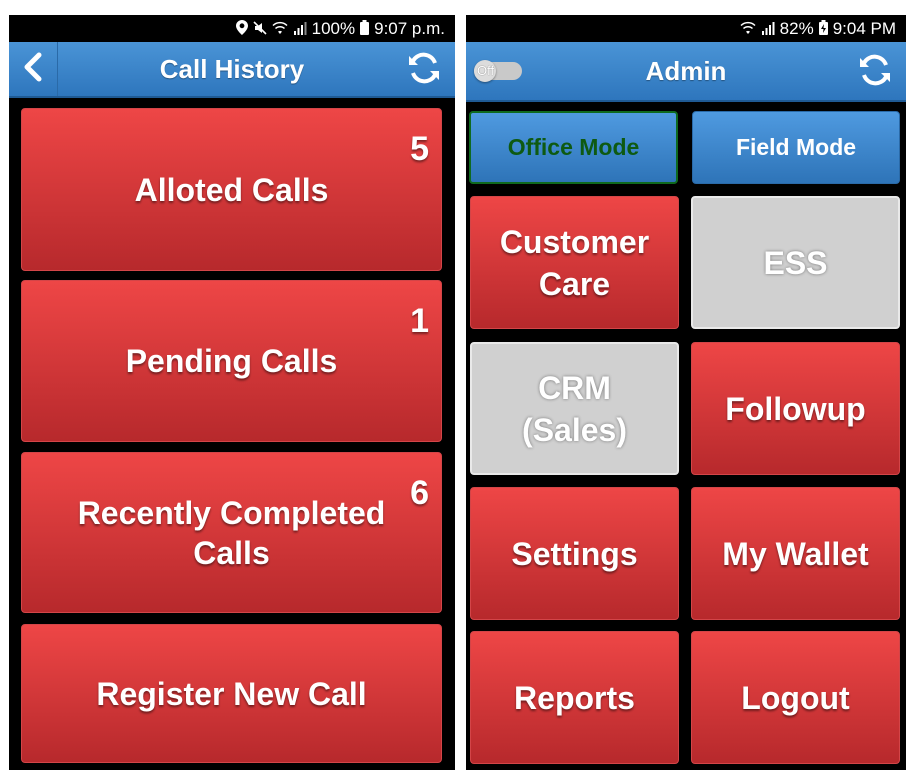 The width and height of the screenshot is (914, 779). I want to click on list-item-label: Pending Calls, so click(231, 361).